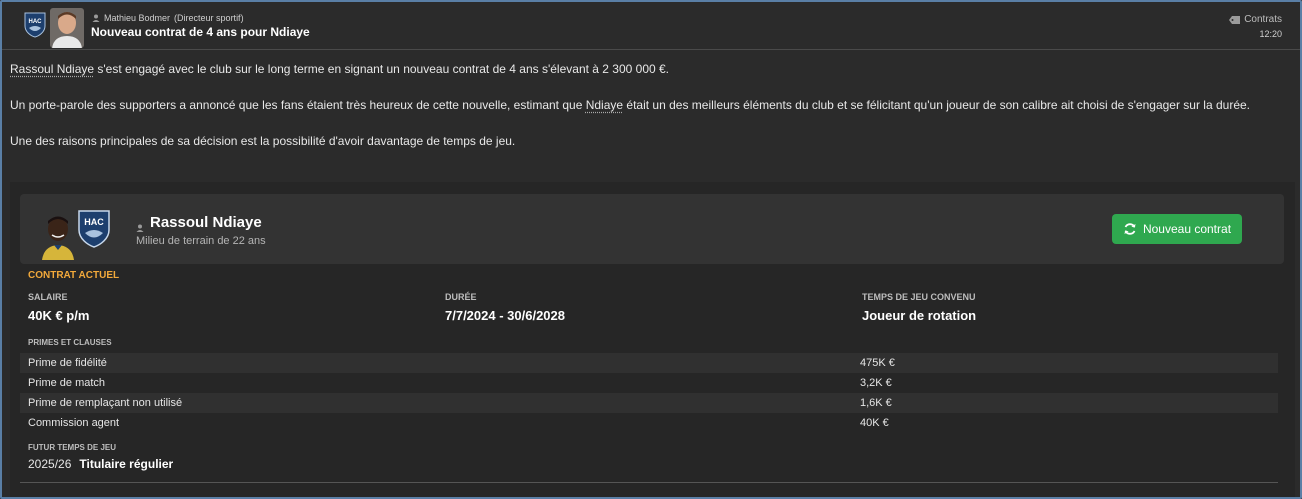 This screenshot has width=1302, height=499. What do you see at coordinates (58, 235) in the screenshot?
I see `player-avatar` at bounding box center [58, 235].